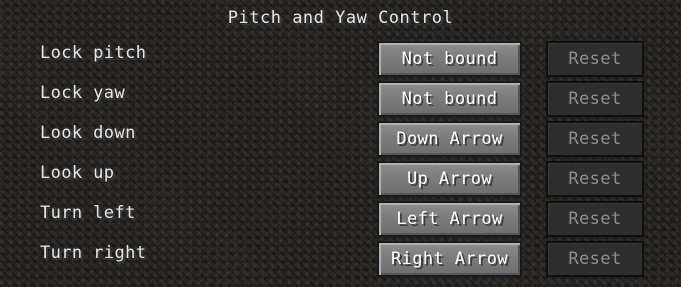 This screenshot has width=681, height=287. I want to click on key-binding-label: Left Arrow, so click(449, 219).